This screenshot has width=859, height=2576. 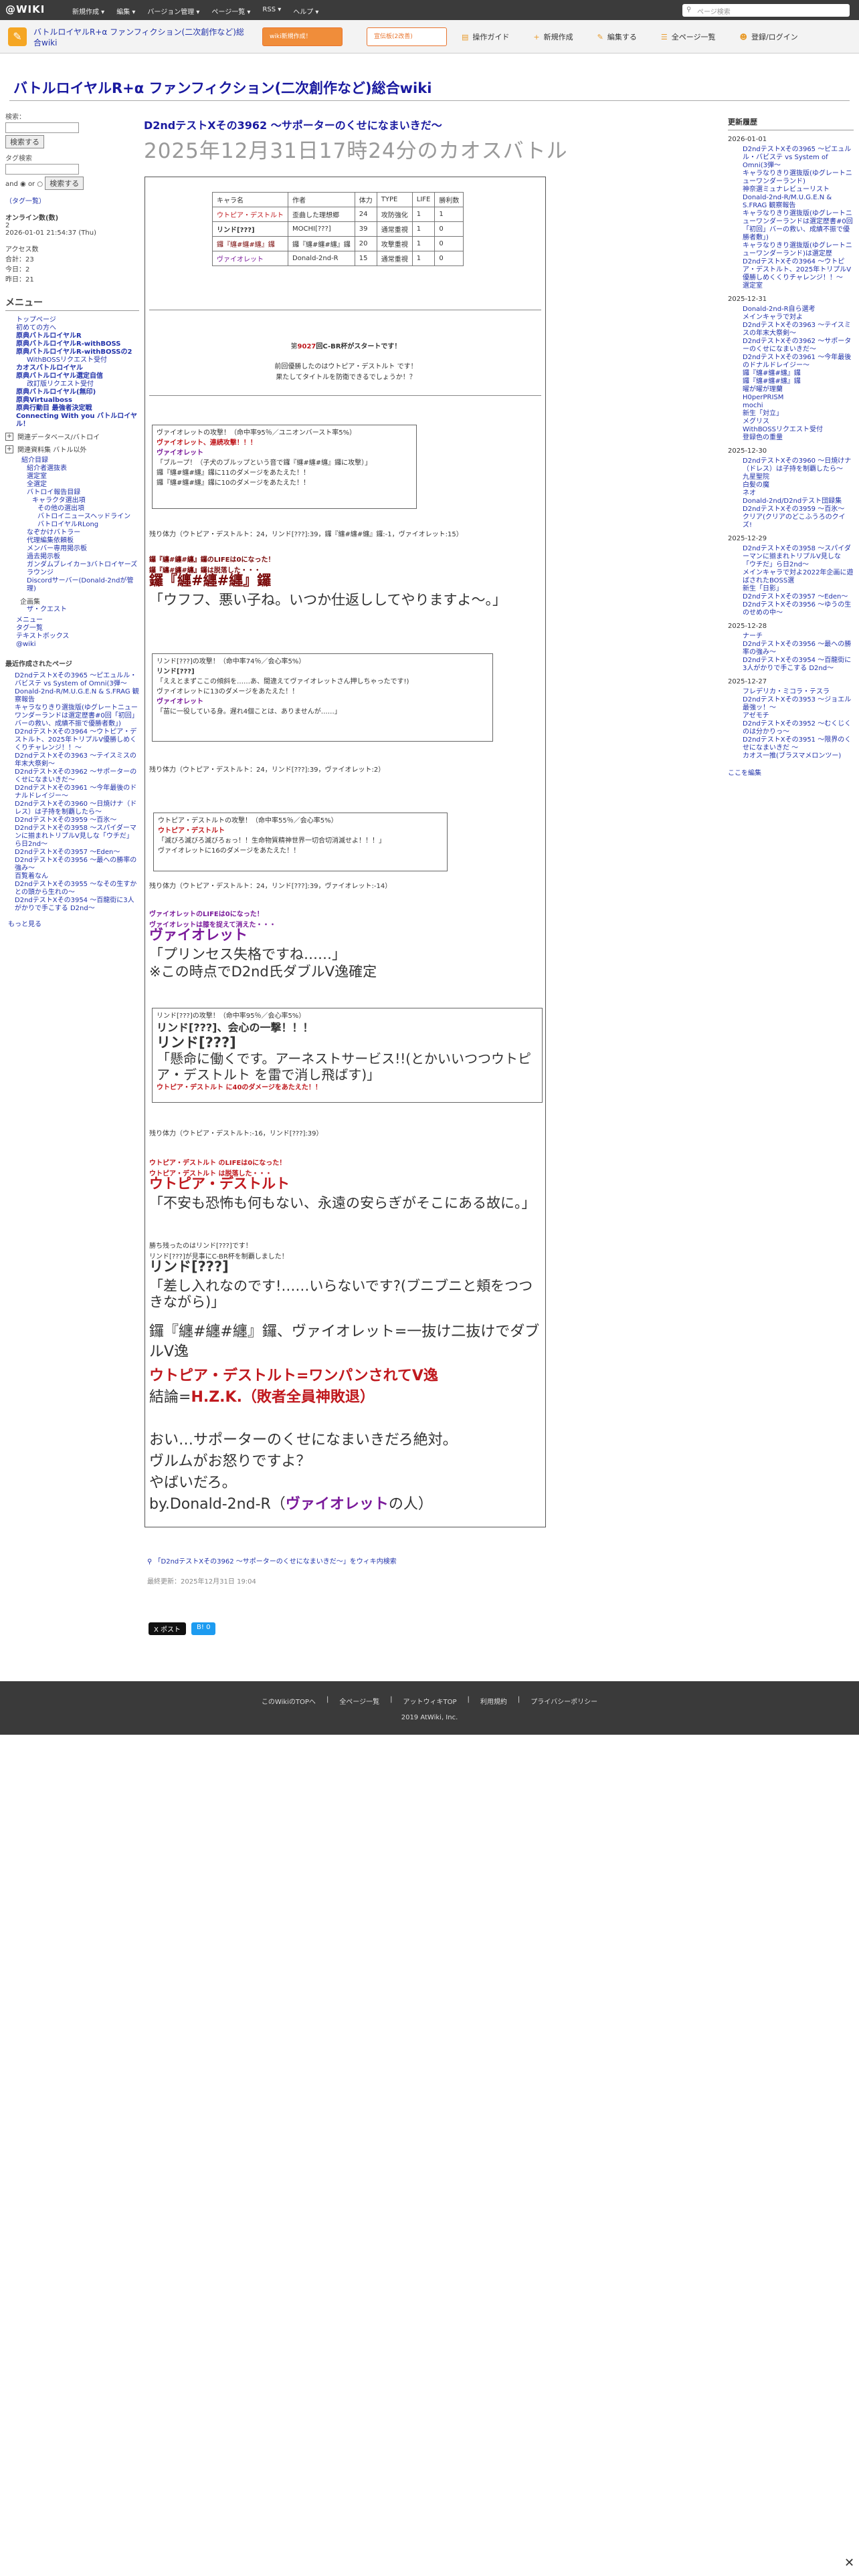 I want to click on update-item: D2ndテストXその3957 〜Eden〜, so click(x=799, y=597).